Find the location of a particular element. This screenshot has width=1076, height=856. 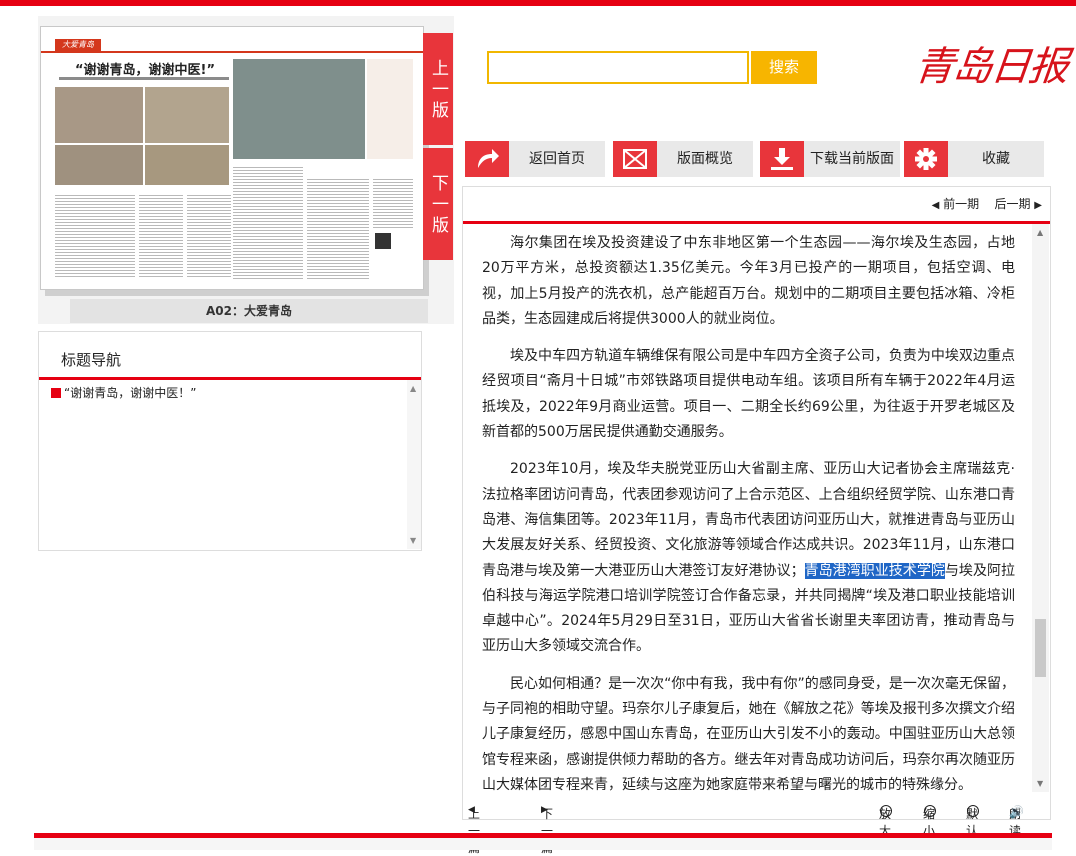

download-label: 下载当前版面 is located at coordinates (852, 159).